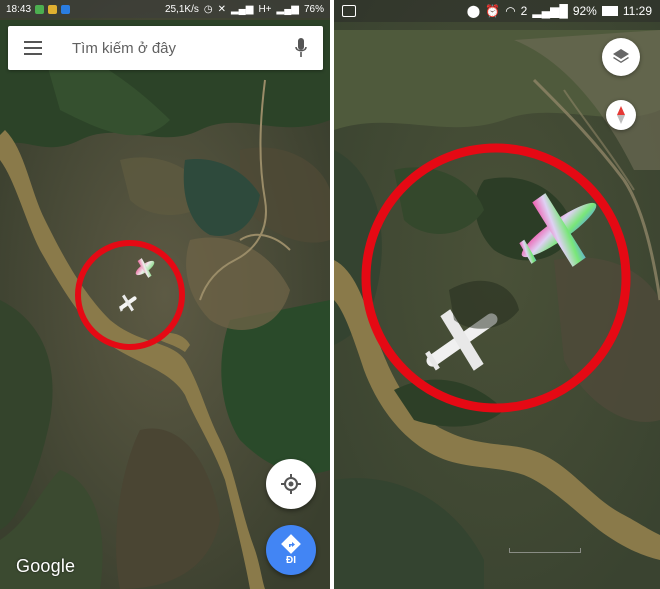 The height and width of the screenshot is (589, 660). I want to click on layers-button, so click(621, 57).